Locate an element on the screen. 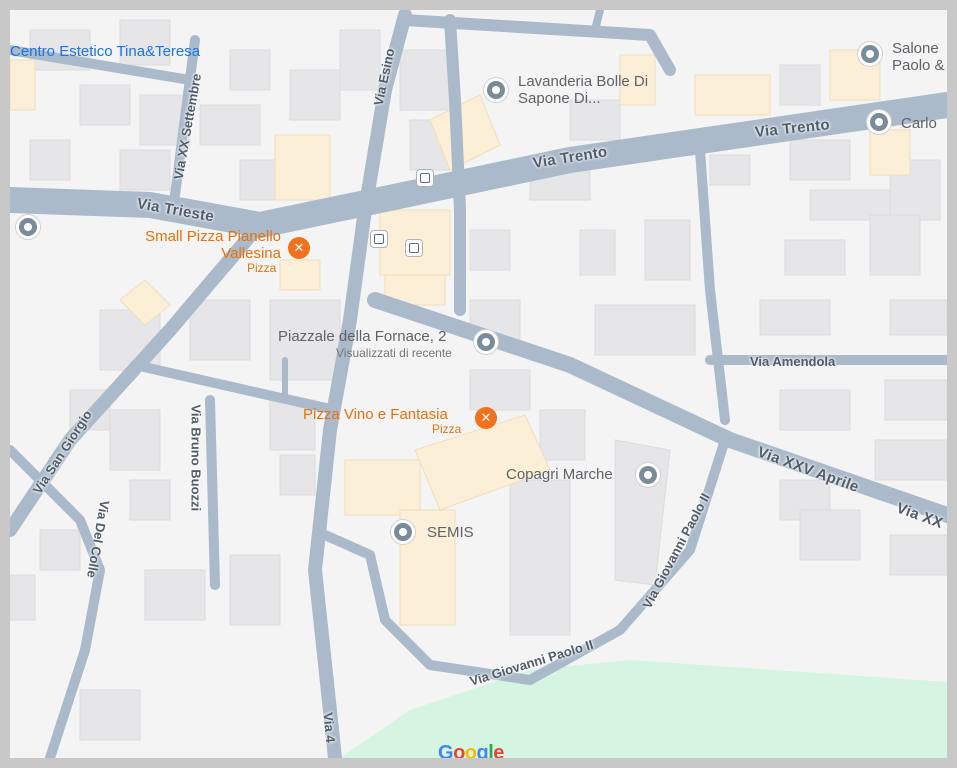 This screenshot has height=768, width=957. road-label-via-bruno-buozzi: Via Bruno Buozzi is located at coordinates (196, 458).